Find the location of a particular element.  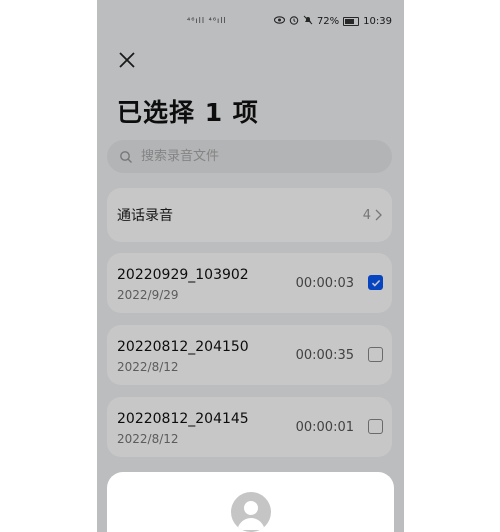

avatar is located at coordinates (251, 512).